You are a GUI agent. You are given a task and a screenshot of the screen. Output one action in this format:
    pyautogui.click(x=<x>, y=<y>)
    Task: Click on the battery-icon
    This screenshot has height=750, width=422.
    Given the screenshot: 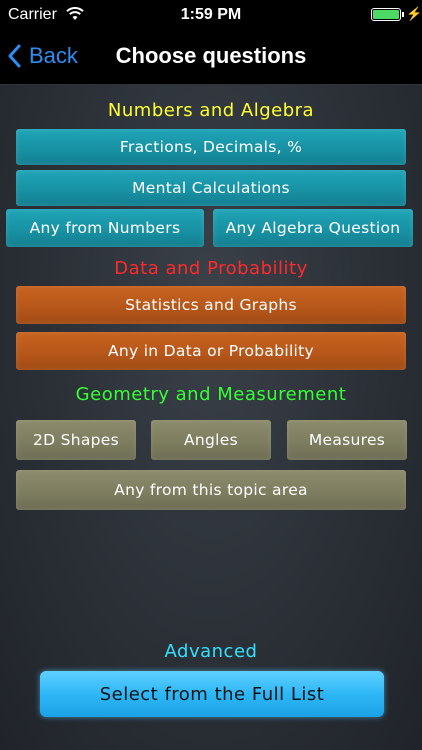 What is the action you would take?
    pyautogui.click(x=386, y=14)
    